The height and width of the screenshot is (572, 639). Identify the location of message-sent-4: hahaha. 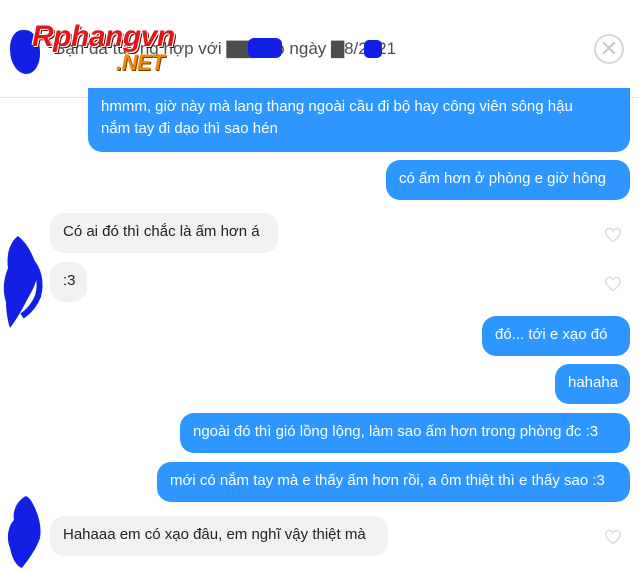
(592, 384).